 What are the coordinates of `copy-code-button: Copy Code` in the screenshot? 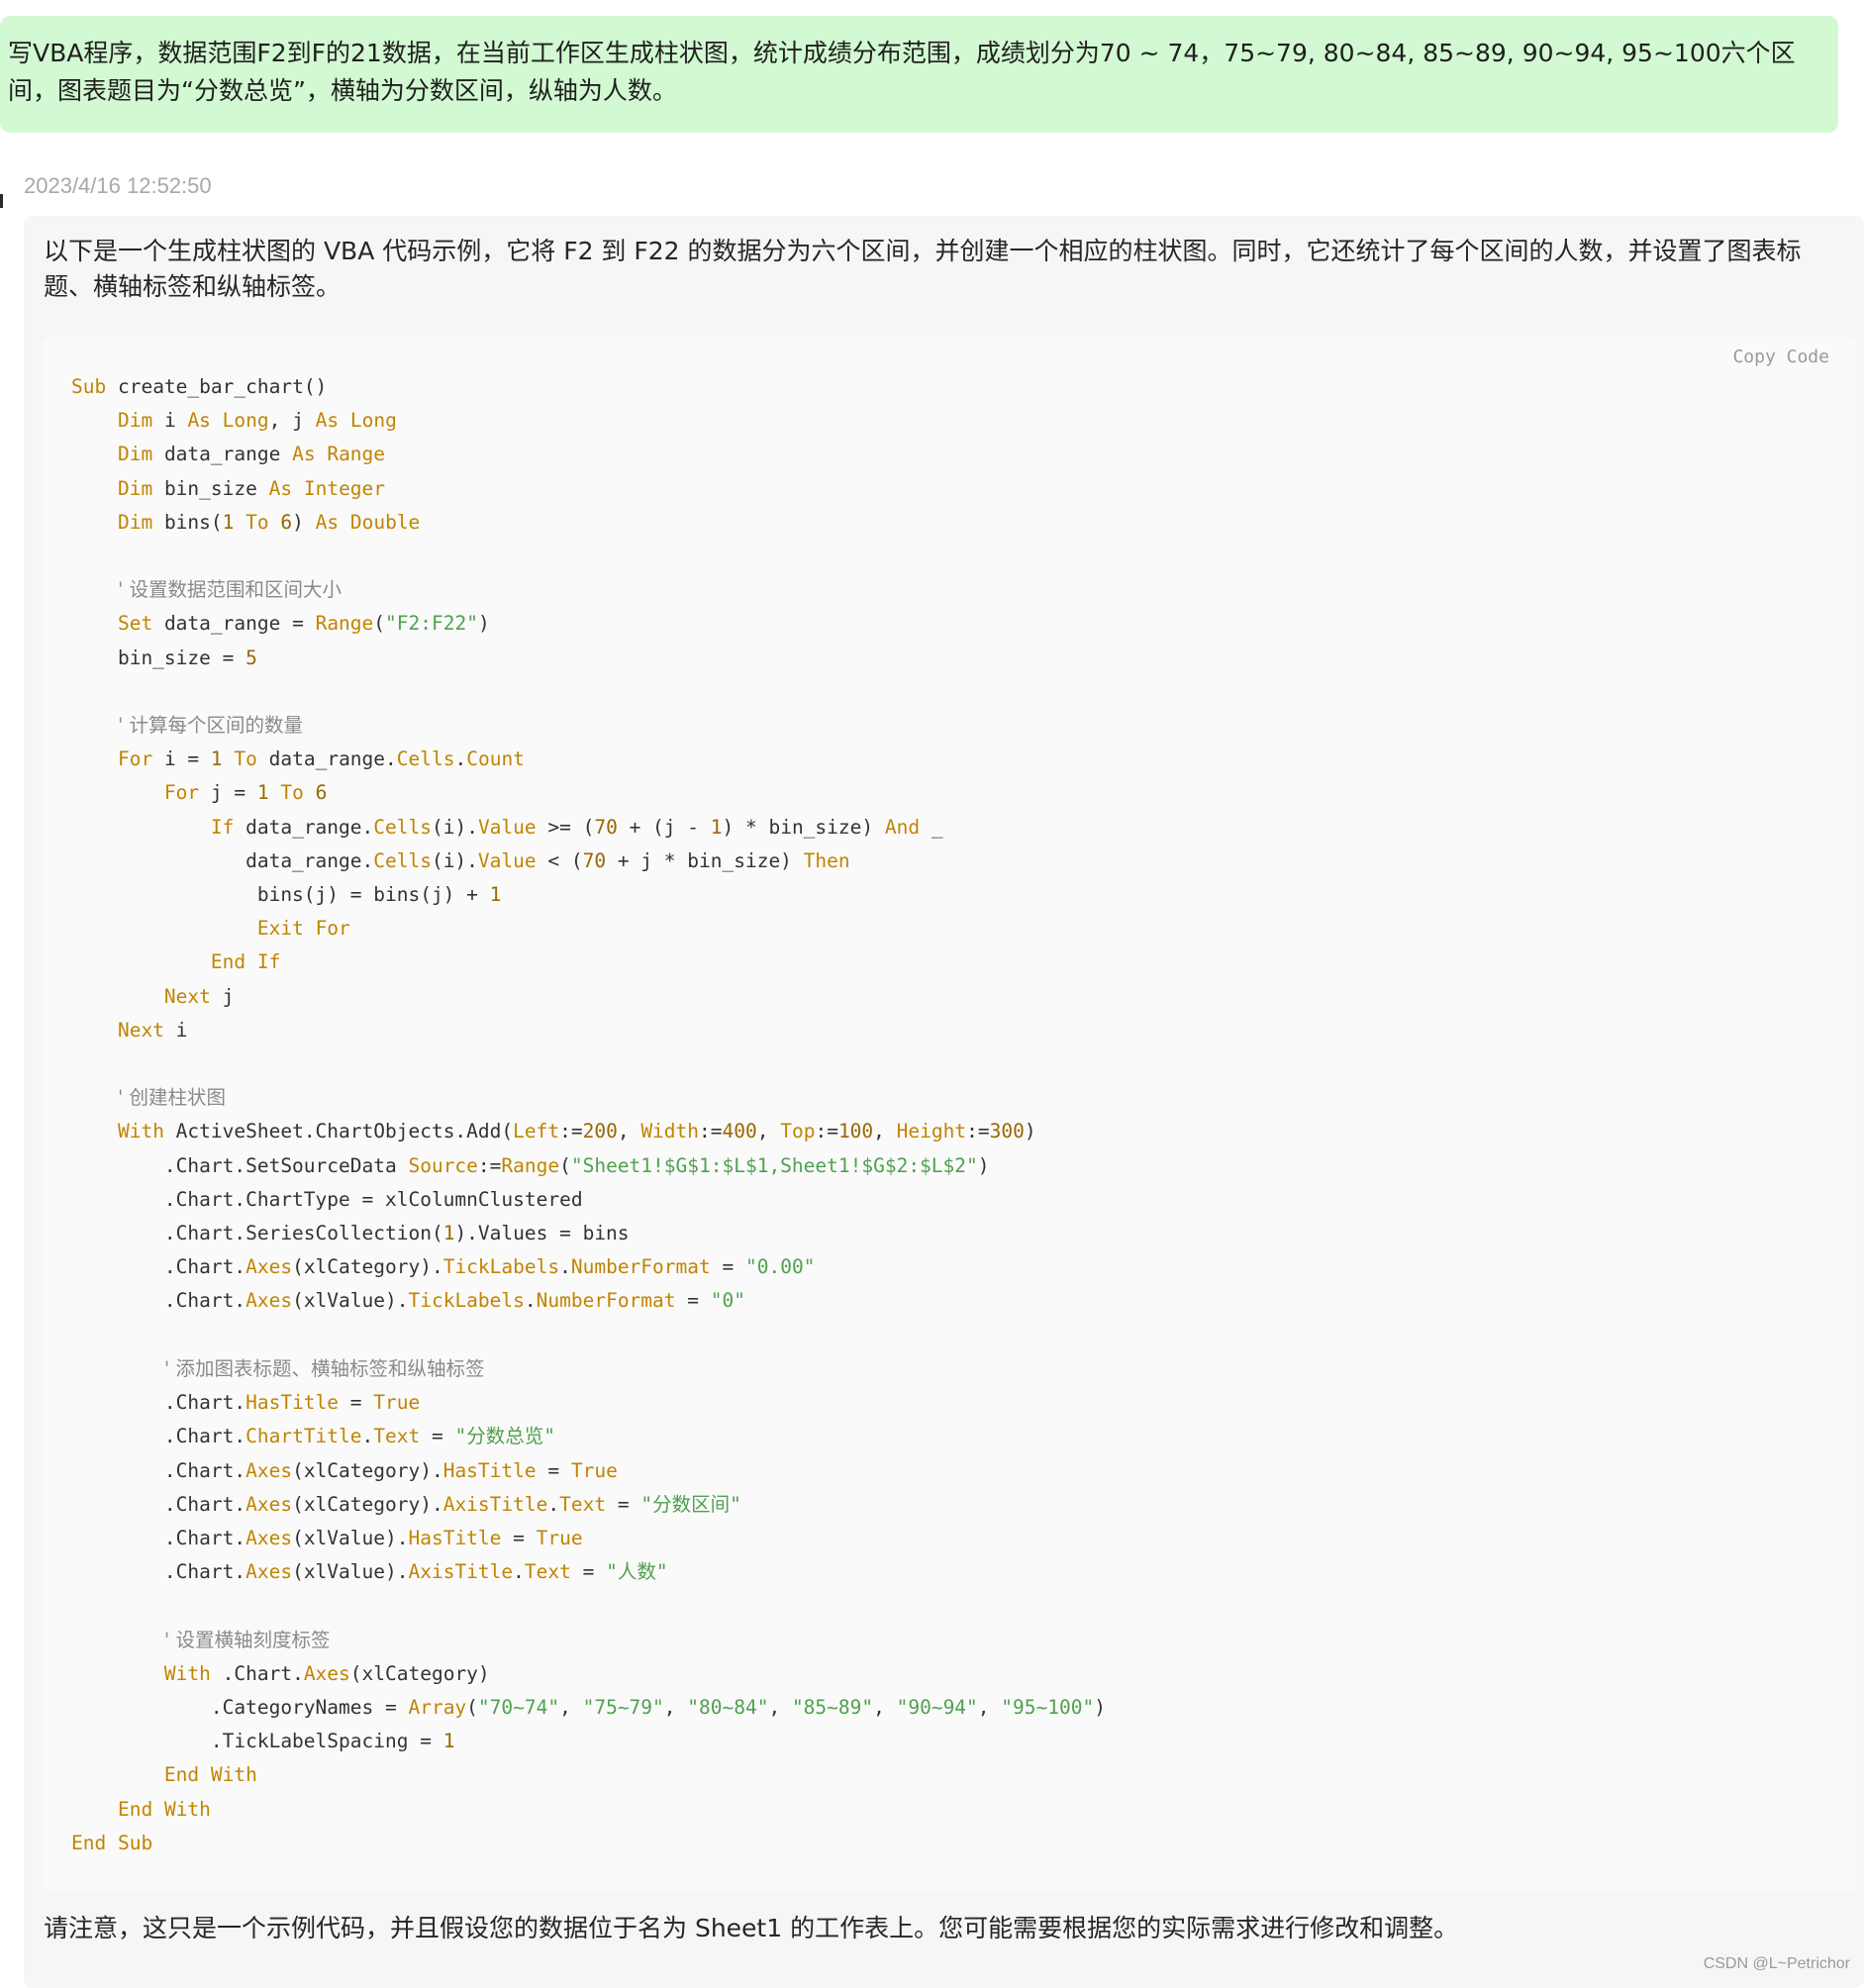 It's located at (1780, 357).